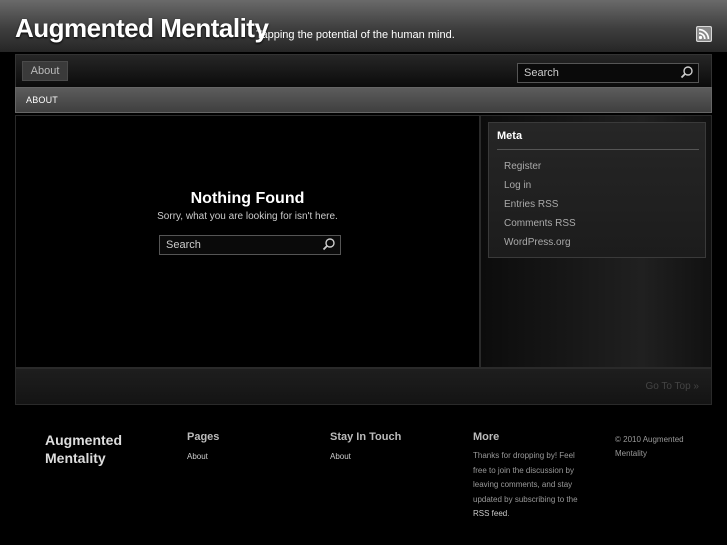 The image size is (727, 545). I want to click on meta-link-entries-rss: Entries RSS, so click(540, 204).